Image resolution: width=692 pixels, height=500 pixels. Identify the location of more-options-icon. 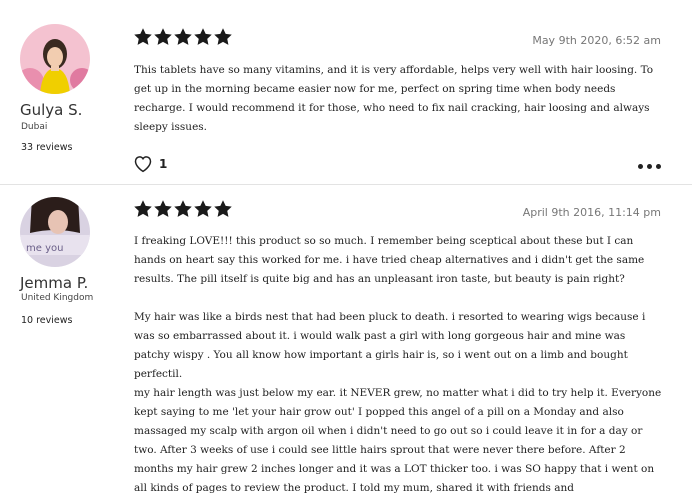
(649, 166).